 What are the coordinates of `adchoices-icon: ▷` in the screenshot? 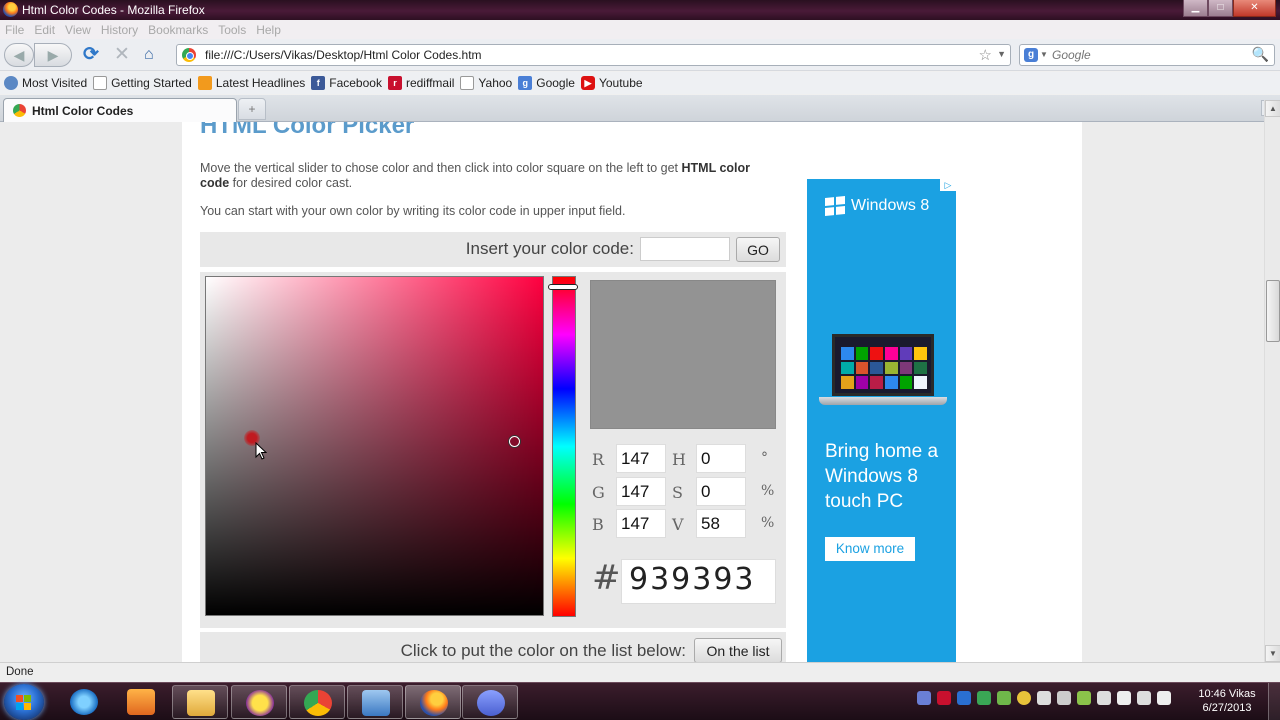 It's located at (948, 185).